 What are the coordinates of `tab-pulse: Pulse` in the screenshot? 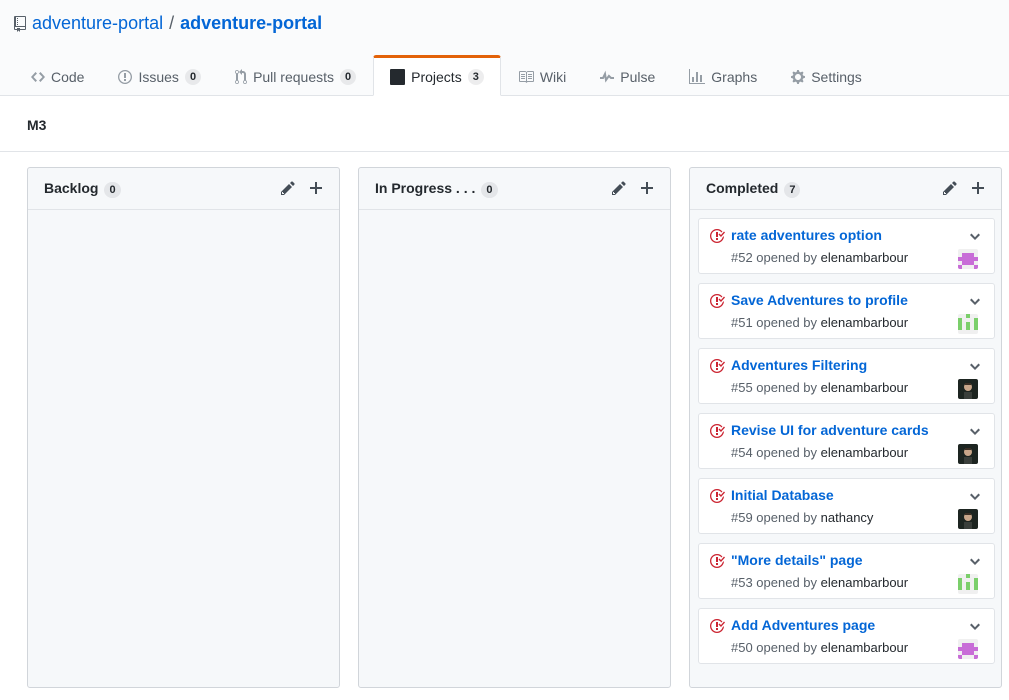 It's located at (627, 75).